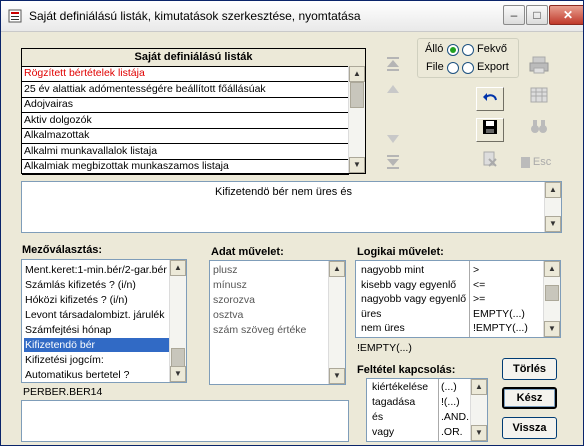 This screenshot has height=446, width=584. Describe the element at coordinates (393, 93) in the screenshot. I see `move-up-icon` at that location.